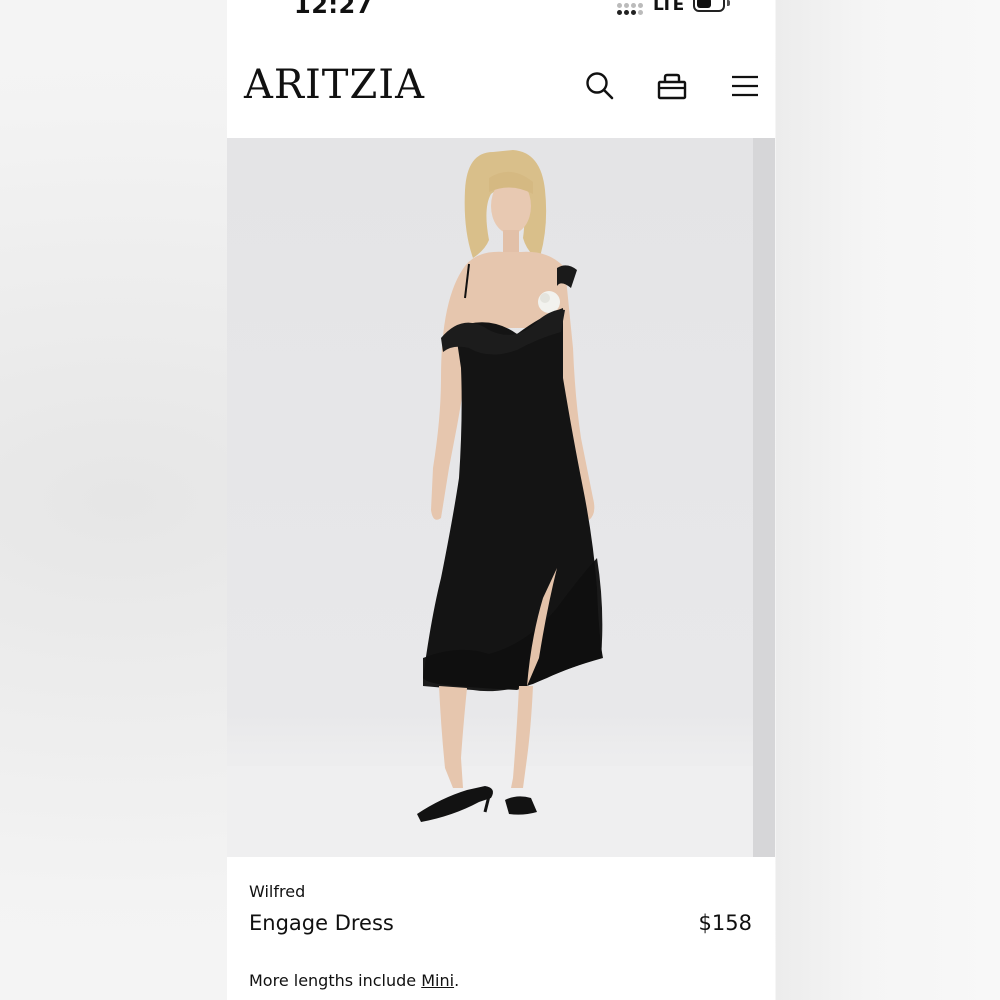 This screenshot has height=1000, width=1000. Describe the element at coordinates (501, 9) in the screenshot. I see `status-bar: 12:27 LTE` at that location.